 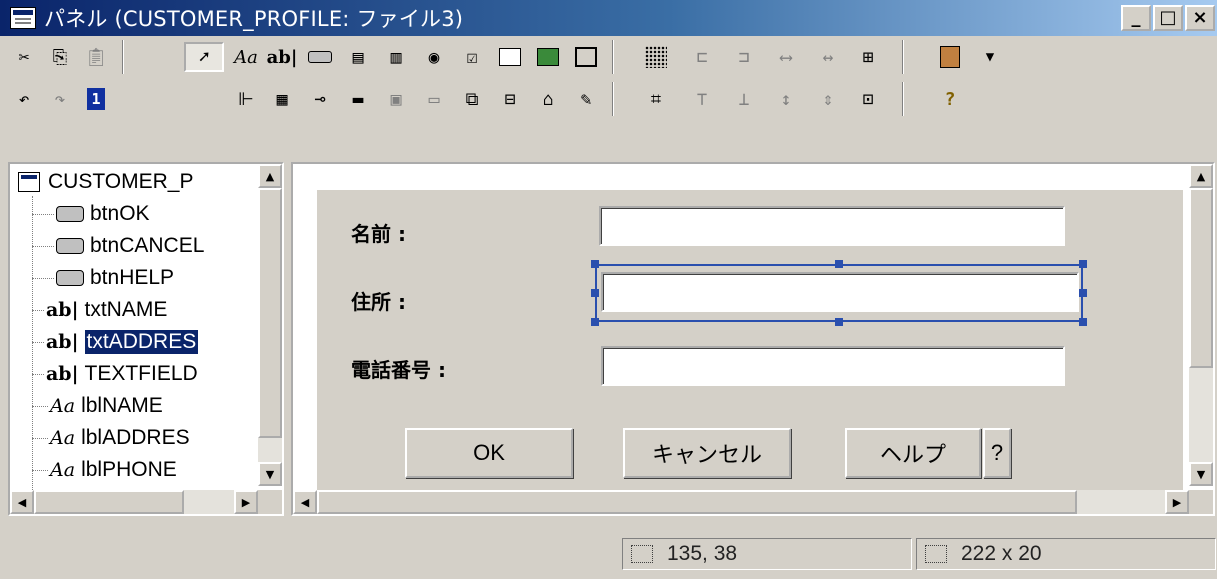 What do you see at coordinates (246, 99) in the screenshot?
I see `tree-icon: ⊩` at bounding box center [246, 99].